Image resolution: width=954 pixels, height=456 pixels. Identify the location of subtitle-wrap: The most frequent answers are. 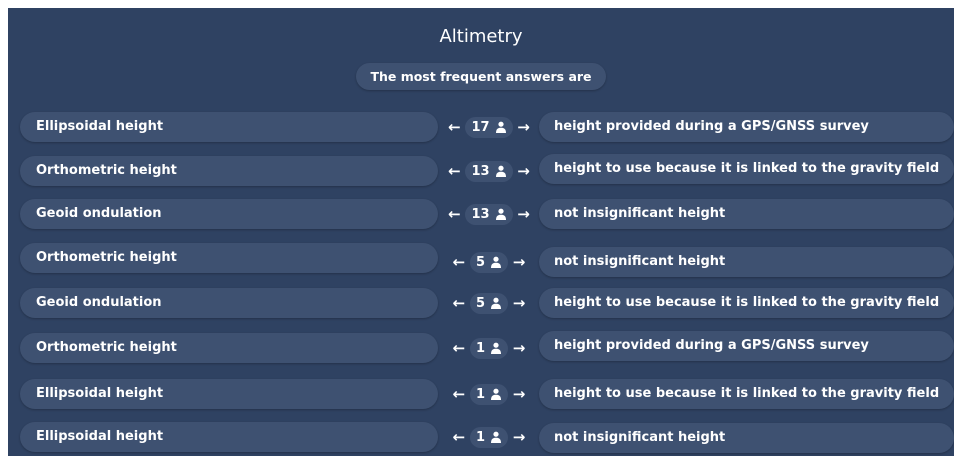
(481, 76).